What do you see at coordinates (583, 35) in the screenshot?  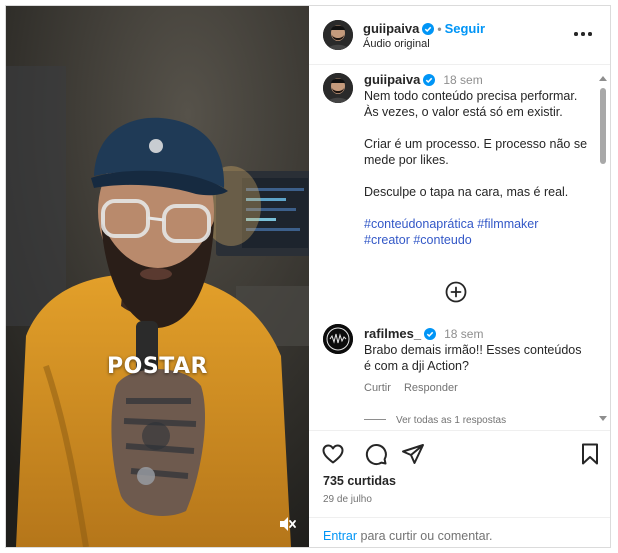 I see `more-icon` at bounding box center [583, 35].